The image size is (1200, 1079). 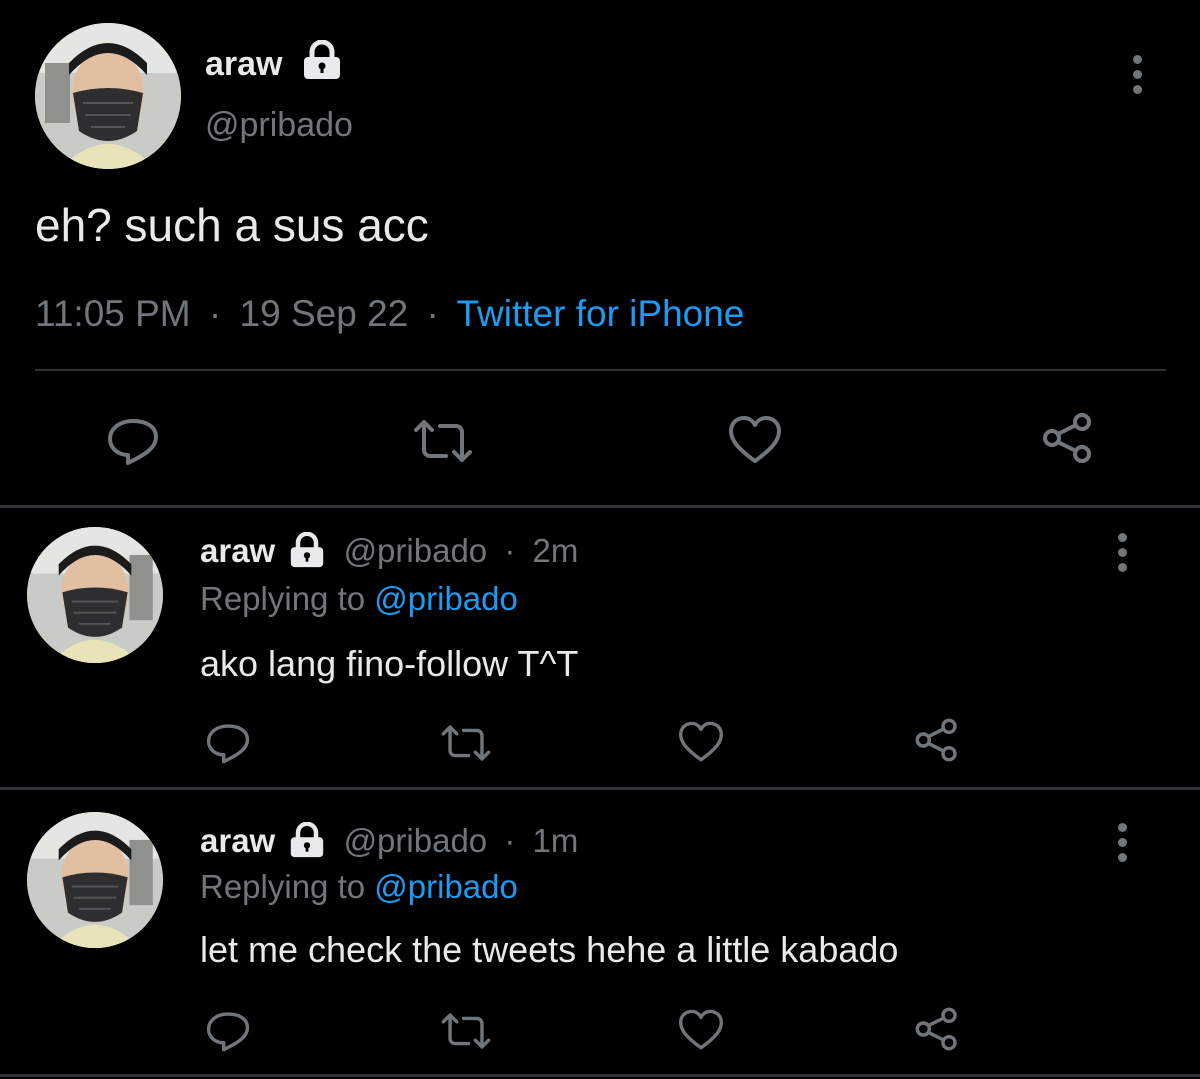 What do you see at coordinates (232, 225) in the screenshot?
I see `tweet-text: eh? such a sus acc` at bounding box center [232, 225].